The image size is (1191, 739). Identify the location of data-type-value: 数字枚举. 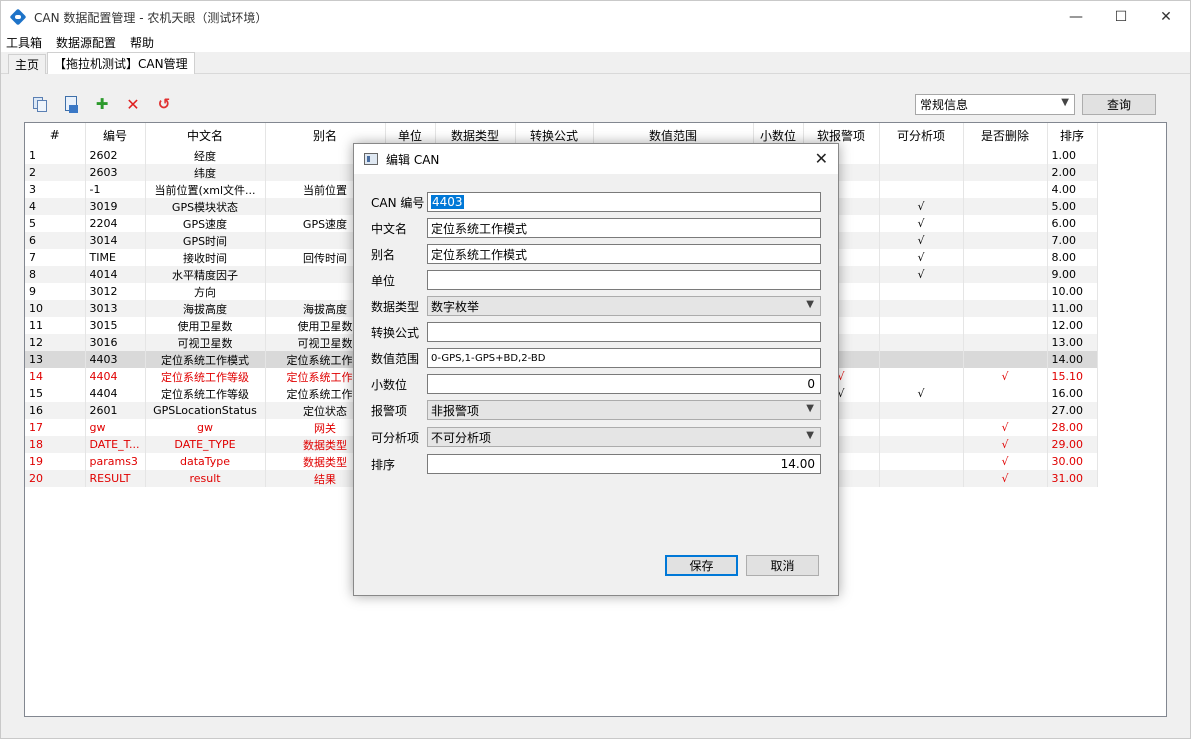
(455, 306).